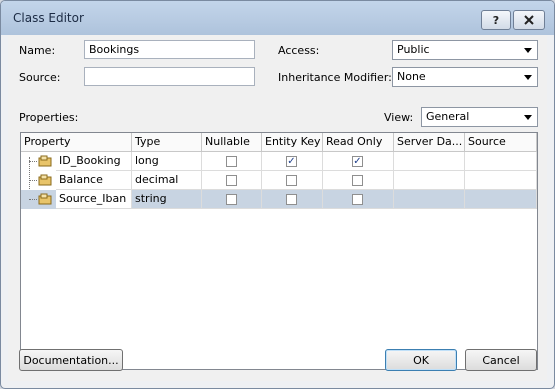 The width and height of the screenshot is (555, 389). What do you see at coordinates (37, 50) in the screenshot?
I see `name-label: Name:` at bounding box center [37, 50].